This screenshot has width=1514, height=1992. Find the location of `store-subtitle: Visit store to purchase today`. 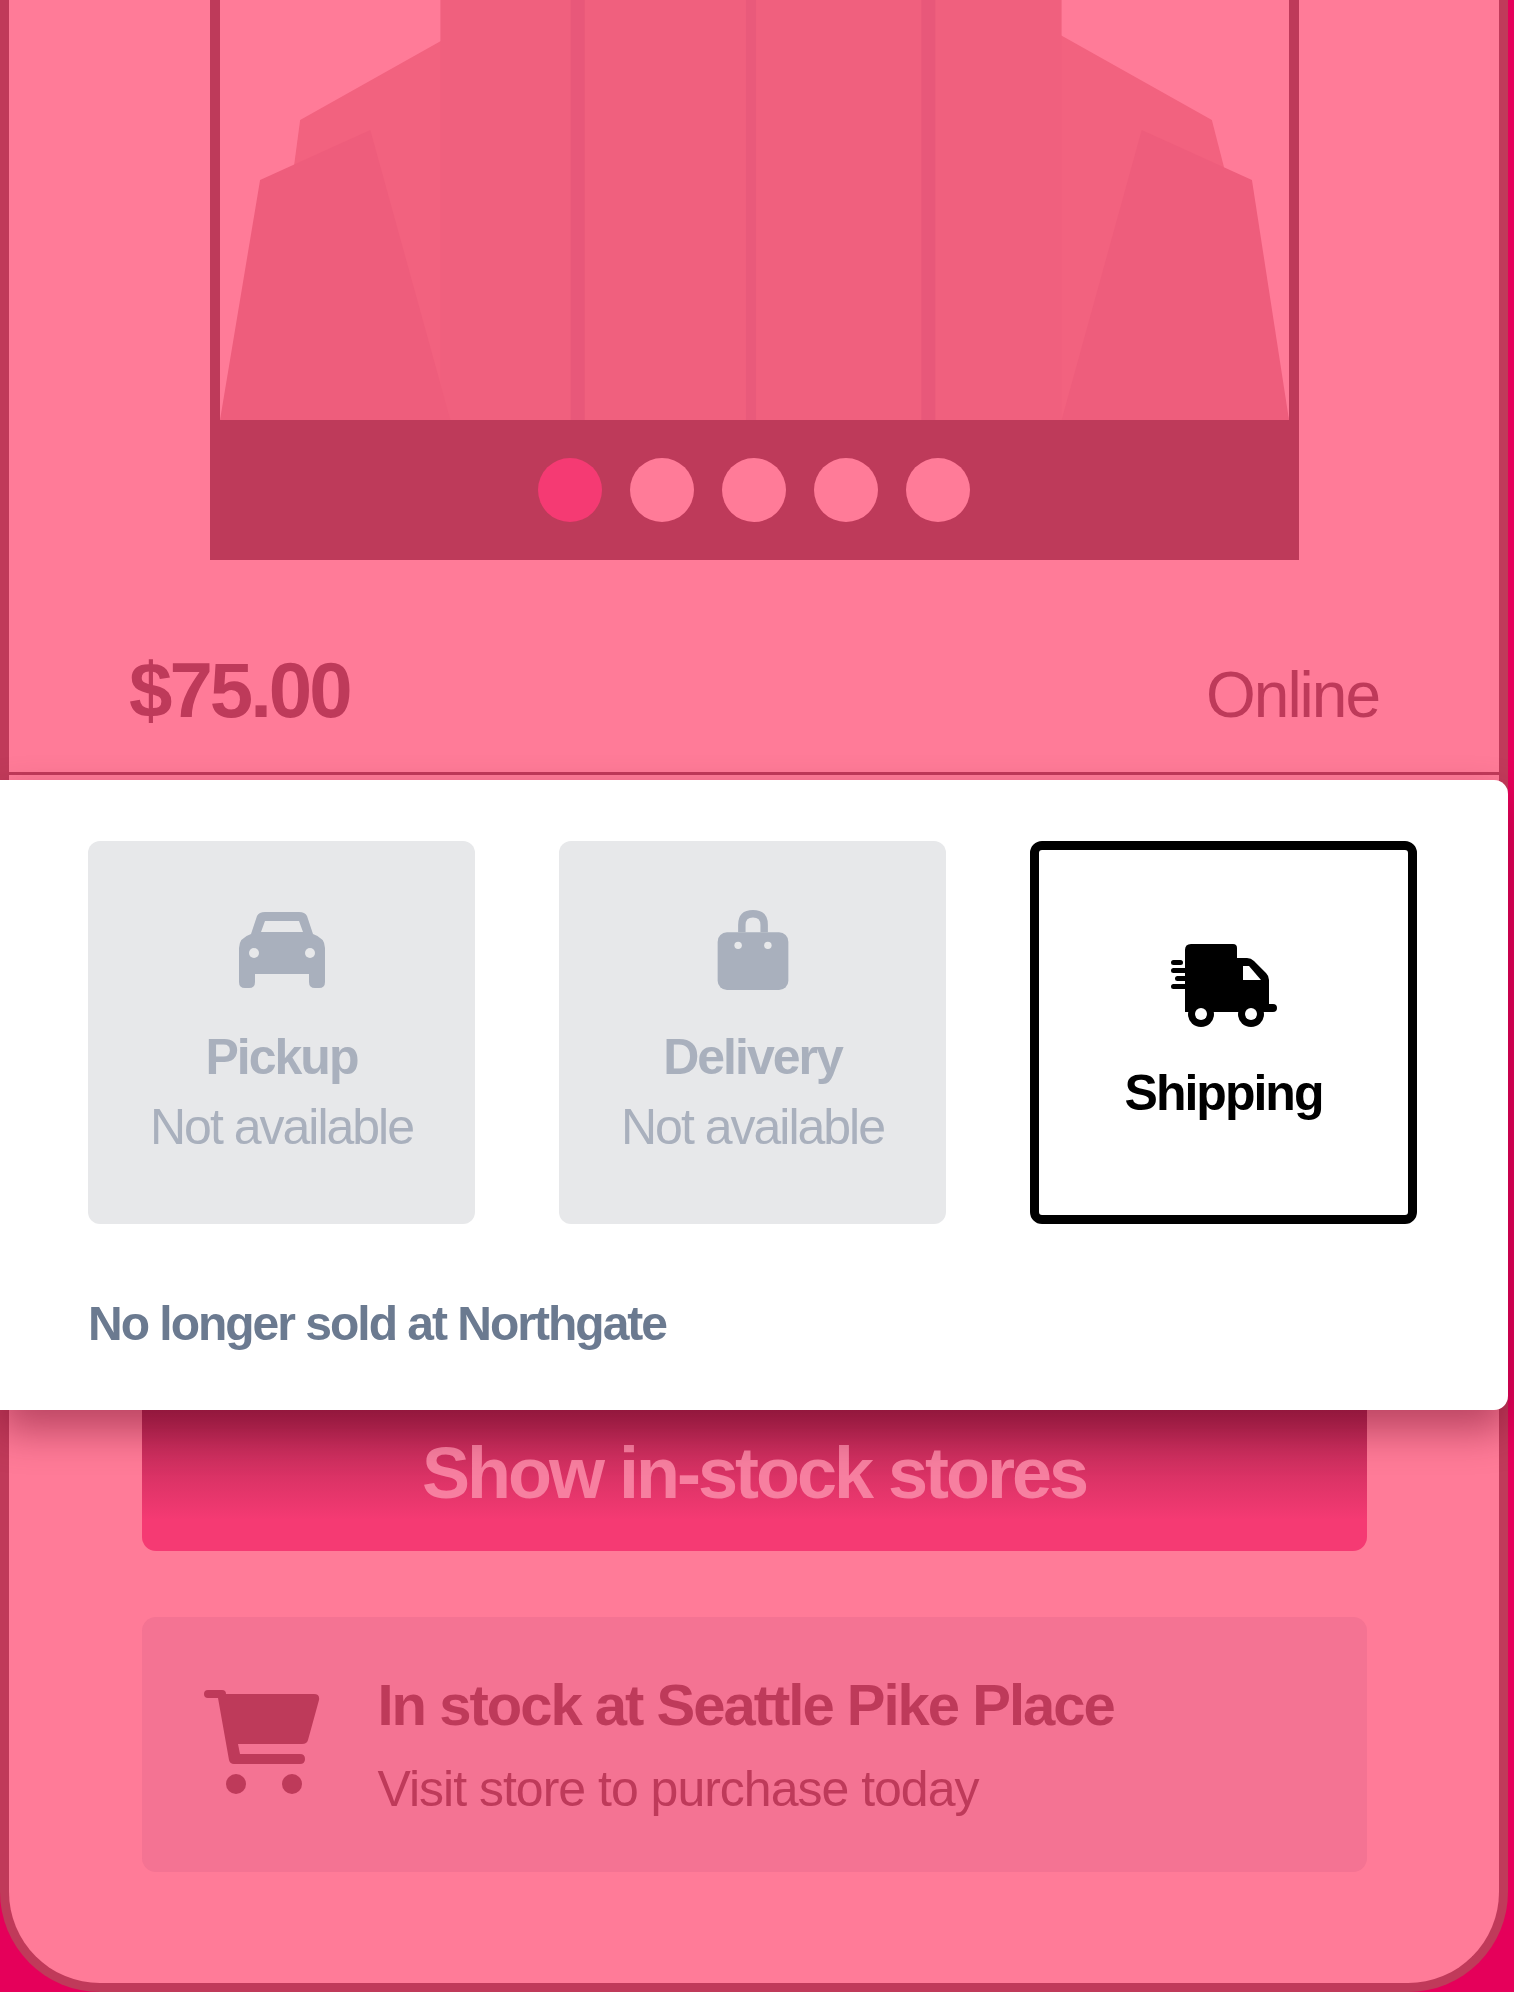

store-subtitle: Visit store to purchase today is located at coordinates (678, 1789).